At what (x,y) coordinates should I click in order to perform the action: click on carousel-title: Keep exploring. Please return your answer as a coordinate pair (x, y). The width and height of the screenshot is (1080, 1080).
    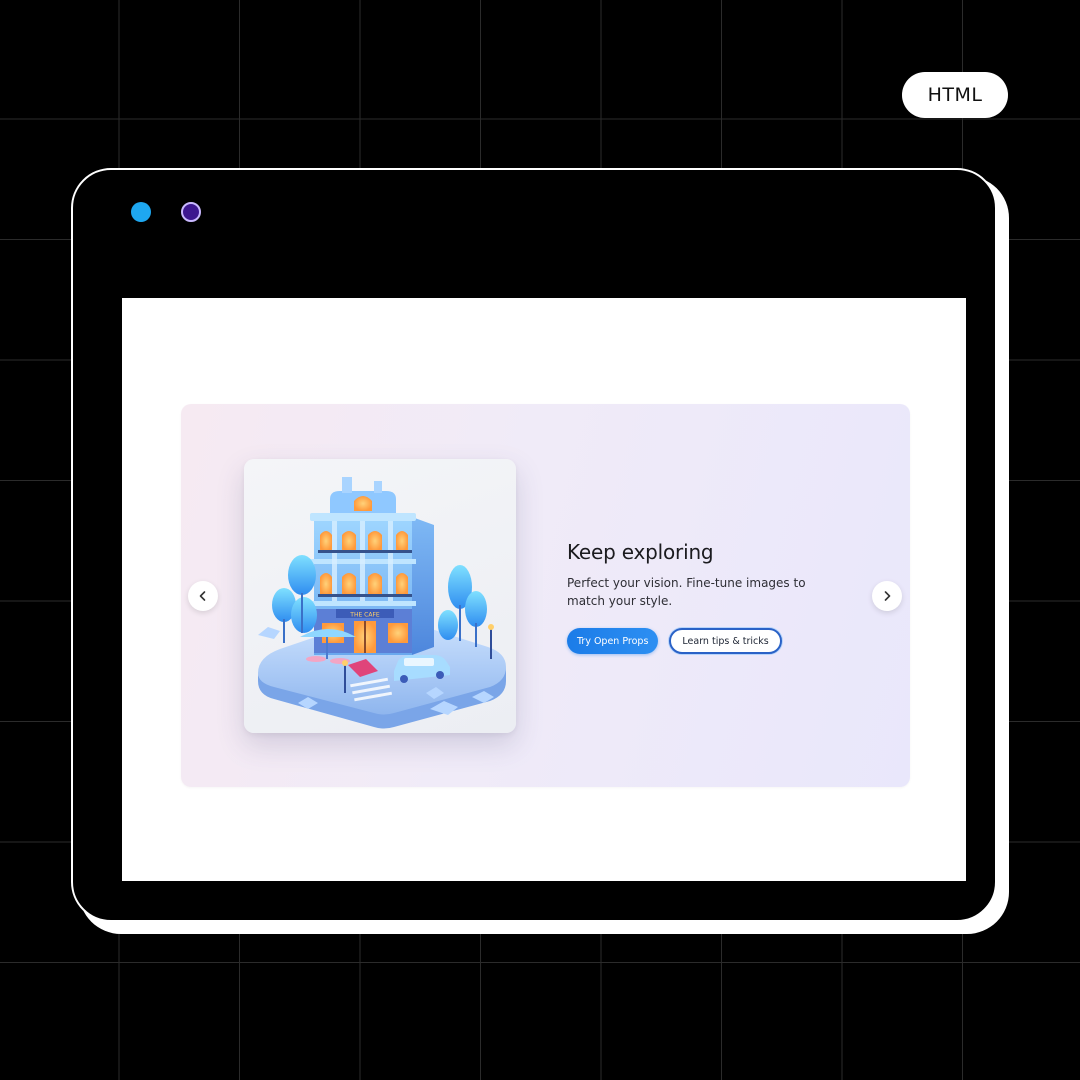
    Looking at the image, I should click on (640, 552).